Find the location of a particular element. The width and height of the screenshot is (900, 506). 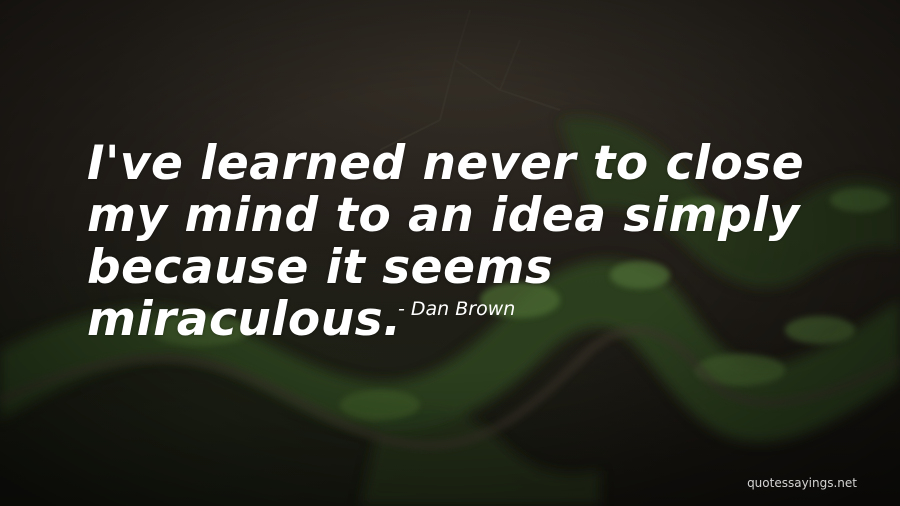

branch-lines is located at coordinates (470, 80).